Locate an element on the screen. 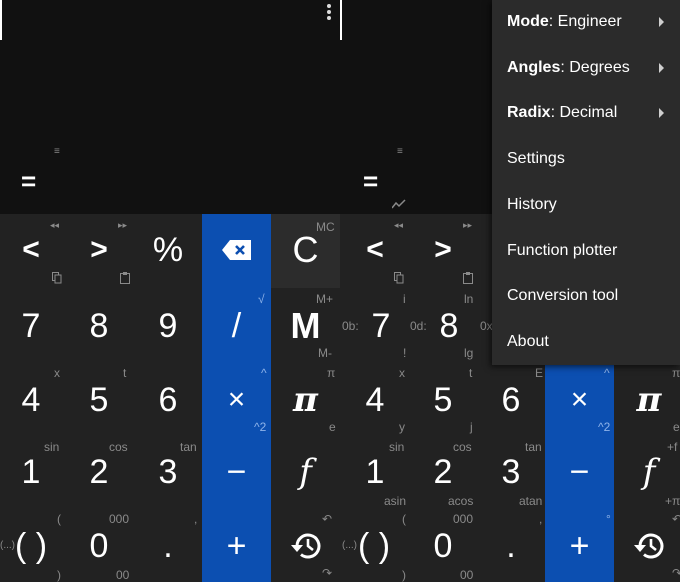  backspace-icon is located at coordinates (236, 250).